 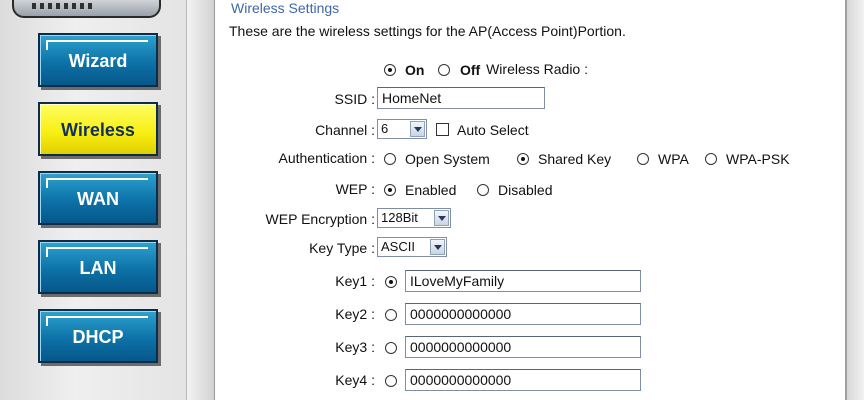 What do you see at coordinates (444, 70) in the screenshot?
I see `wireless-radio-off-radio` at bounding box center [444, 70].